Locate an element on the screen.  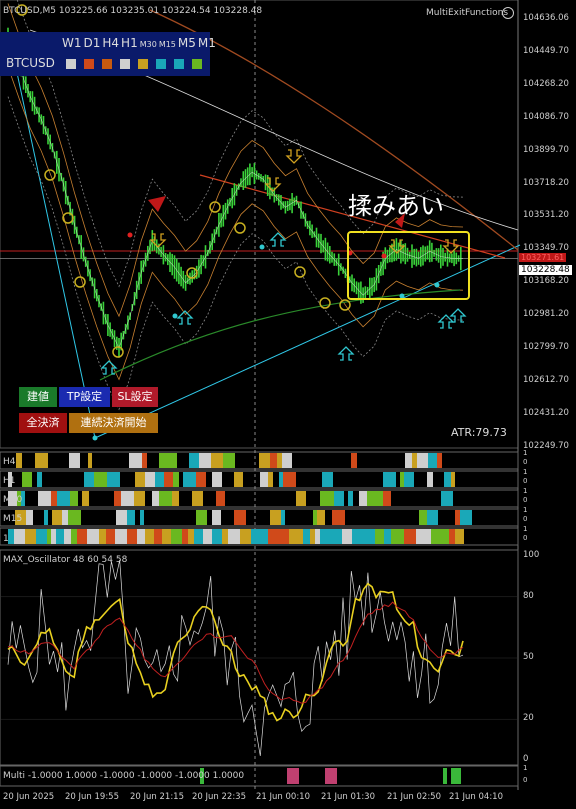
row-label-m30: M30 is located at coordinates (13, 500).